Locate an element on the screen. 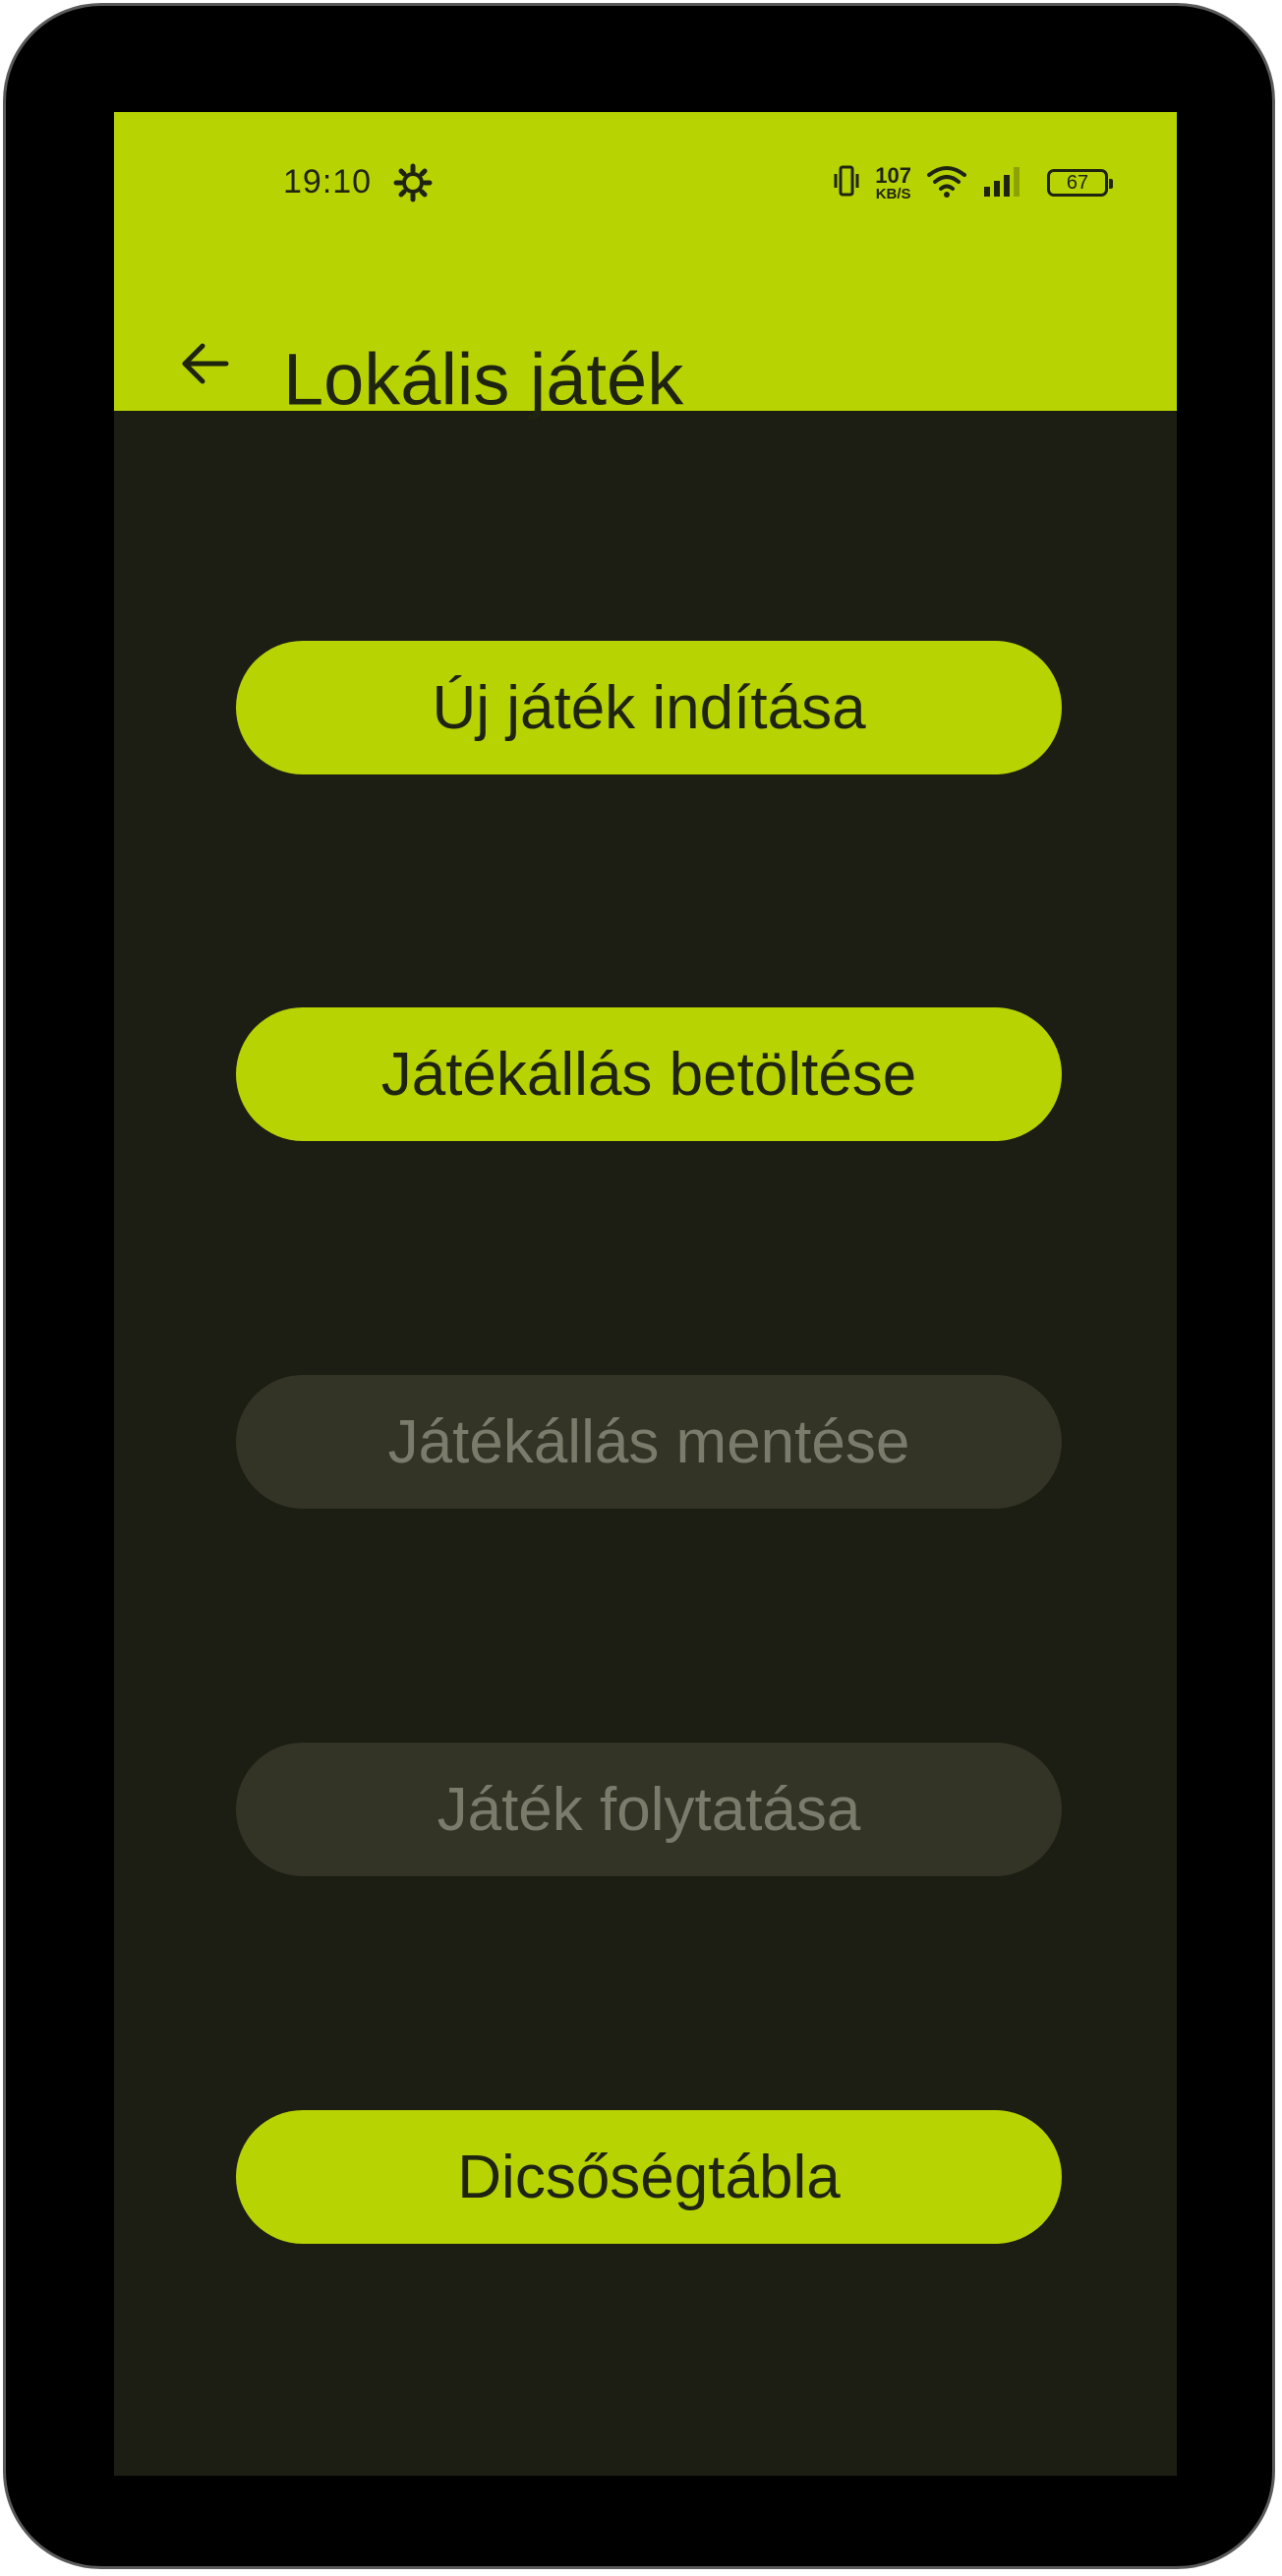  new-game-button: Új játék indítása is located at coordinates (649, 707).